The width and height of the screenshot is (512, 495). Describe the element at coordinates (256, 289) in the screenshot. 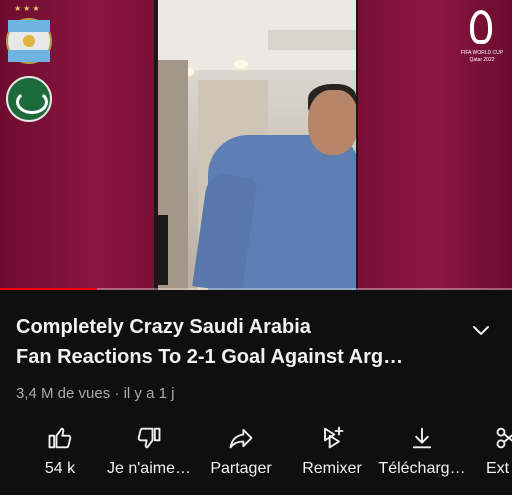

I see `progress-bar` at that location.